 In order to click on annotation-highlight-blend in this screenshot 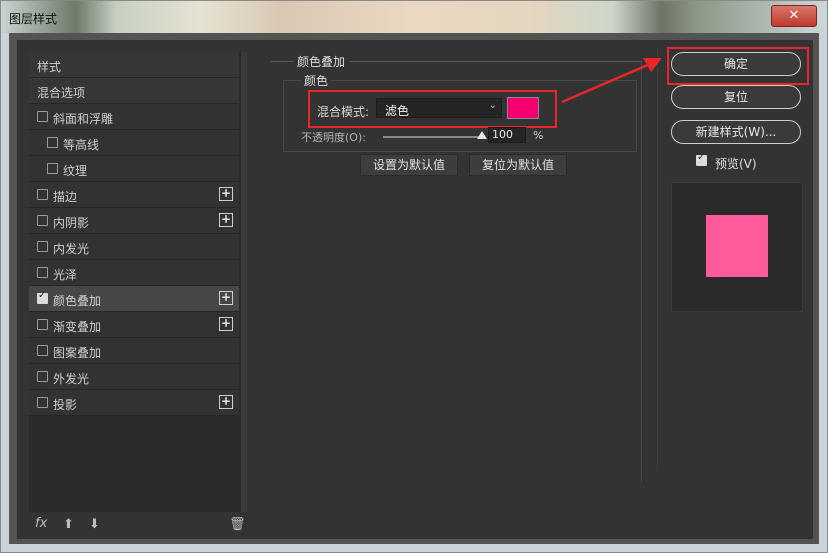, I will do `click(432, 109)`.